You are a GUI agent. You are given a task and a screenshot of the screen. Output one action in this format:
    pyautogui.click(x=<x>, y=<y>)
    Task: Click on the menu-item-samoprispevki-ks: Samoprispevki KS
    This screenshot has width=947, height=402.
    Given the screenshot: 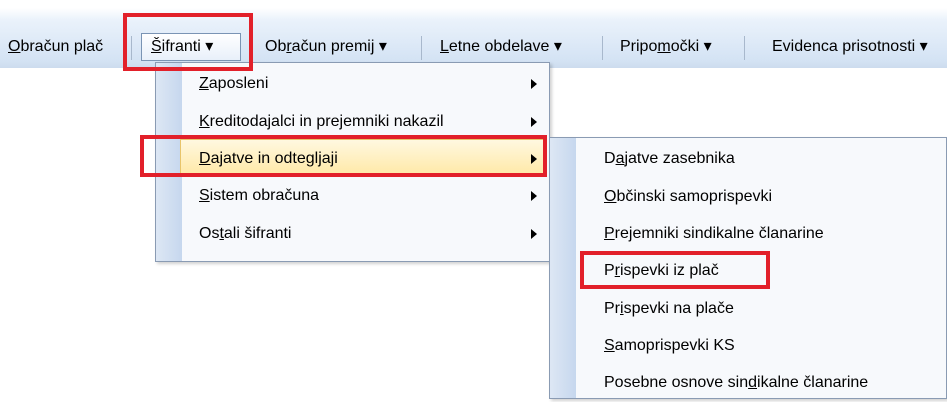 What is the action you would take?
    pyautogui.click(x=669, y=346)
    